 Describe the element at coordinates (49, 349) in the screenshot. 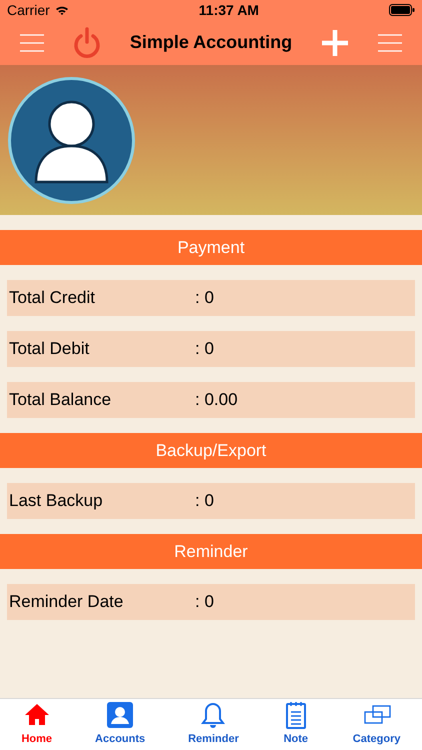

I see `row-label: Total Debit` at that location.